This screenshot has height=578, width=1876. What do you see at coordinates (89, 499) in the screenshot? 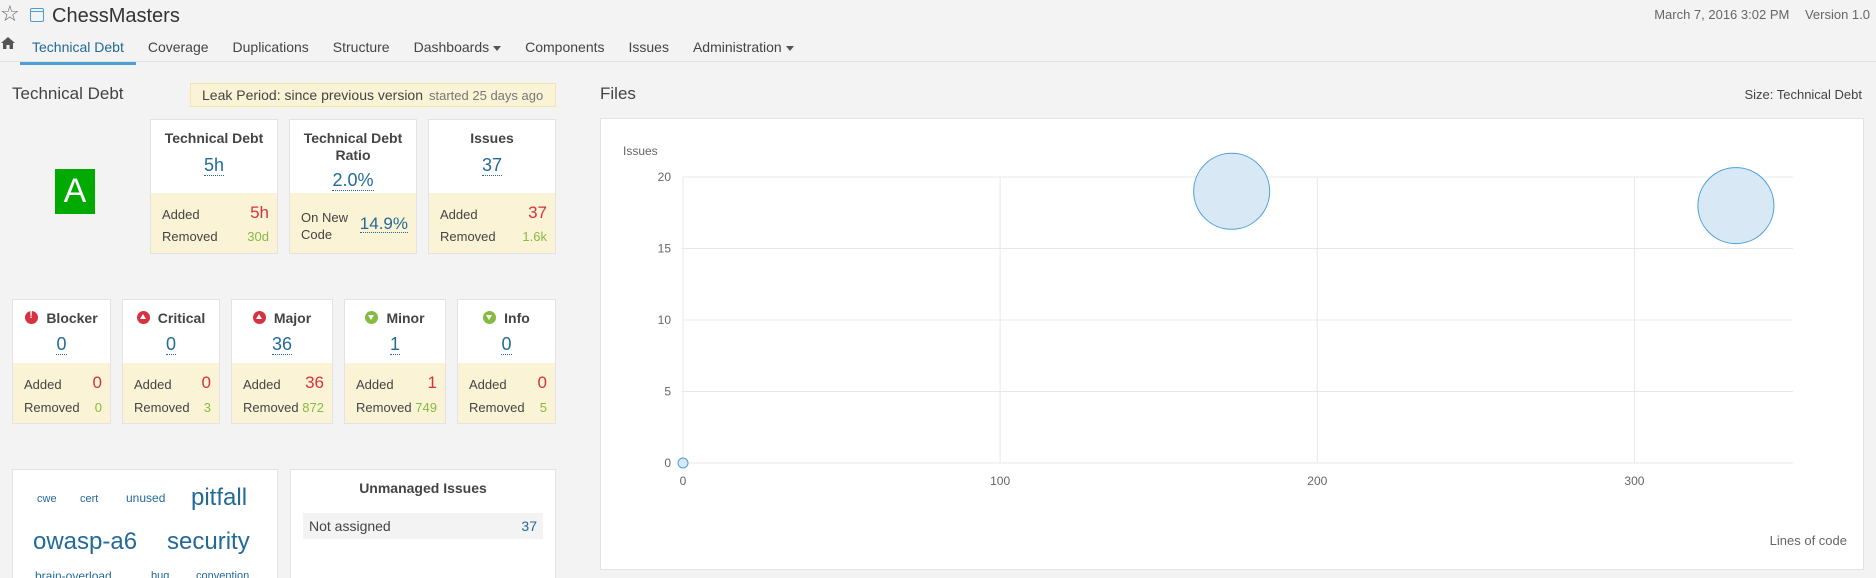
I see `tag-cert: cert` at bounding box center [89, 499].